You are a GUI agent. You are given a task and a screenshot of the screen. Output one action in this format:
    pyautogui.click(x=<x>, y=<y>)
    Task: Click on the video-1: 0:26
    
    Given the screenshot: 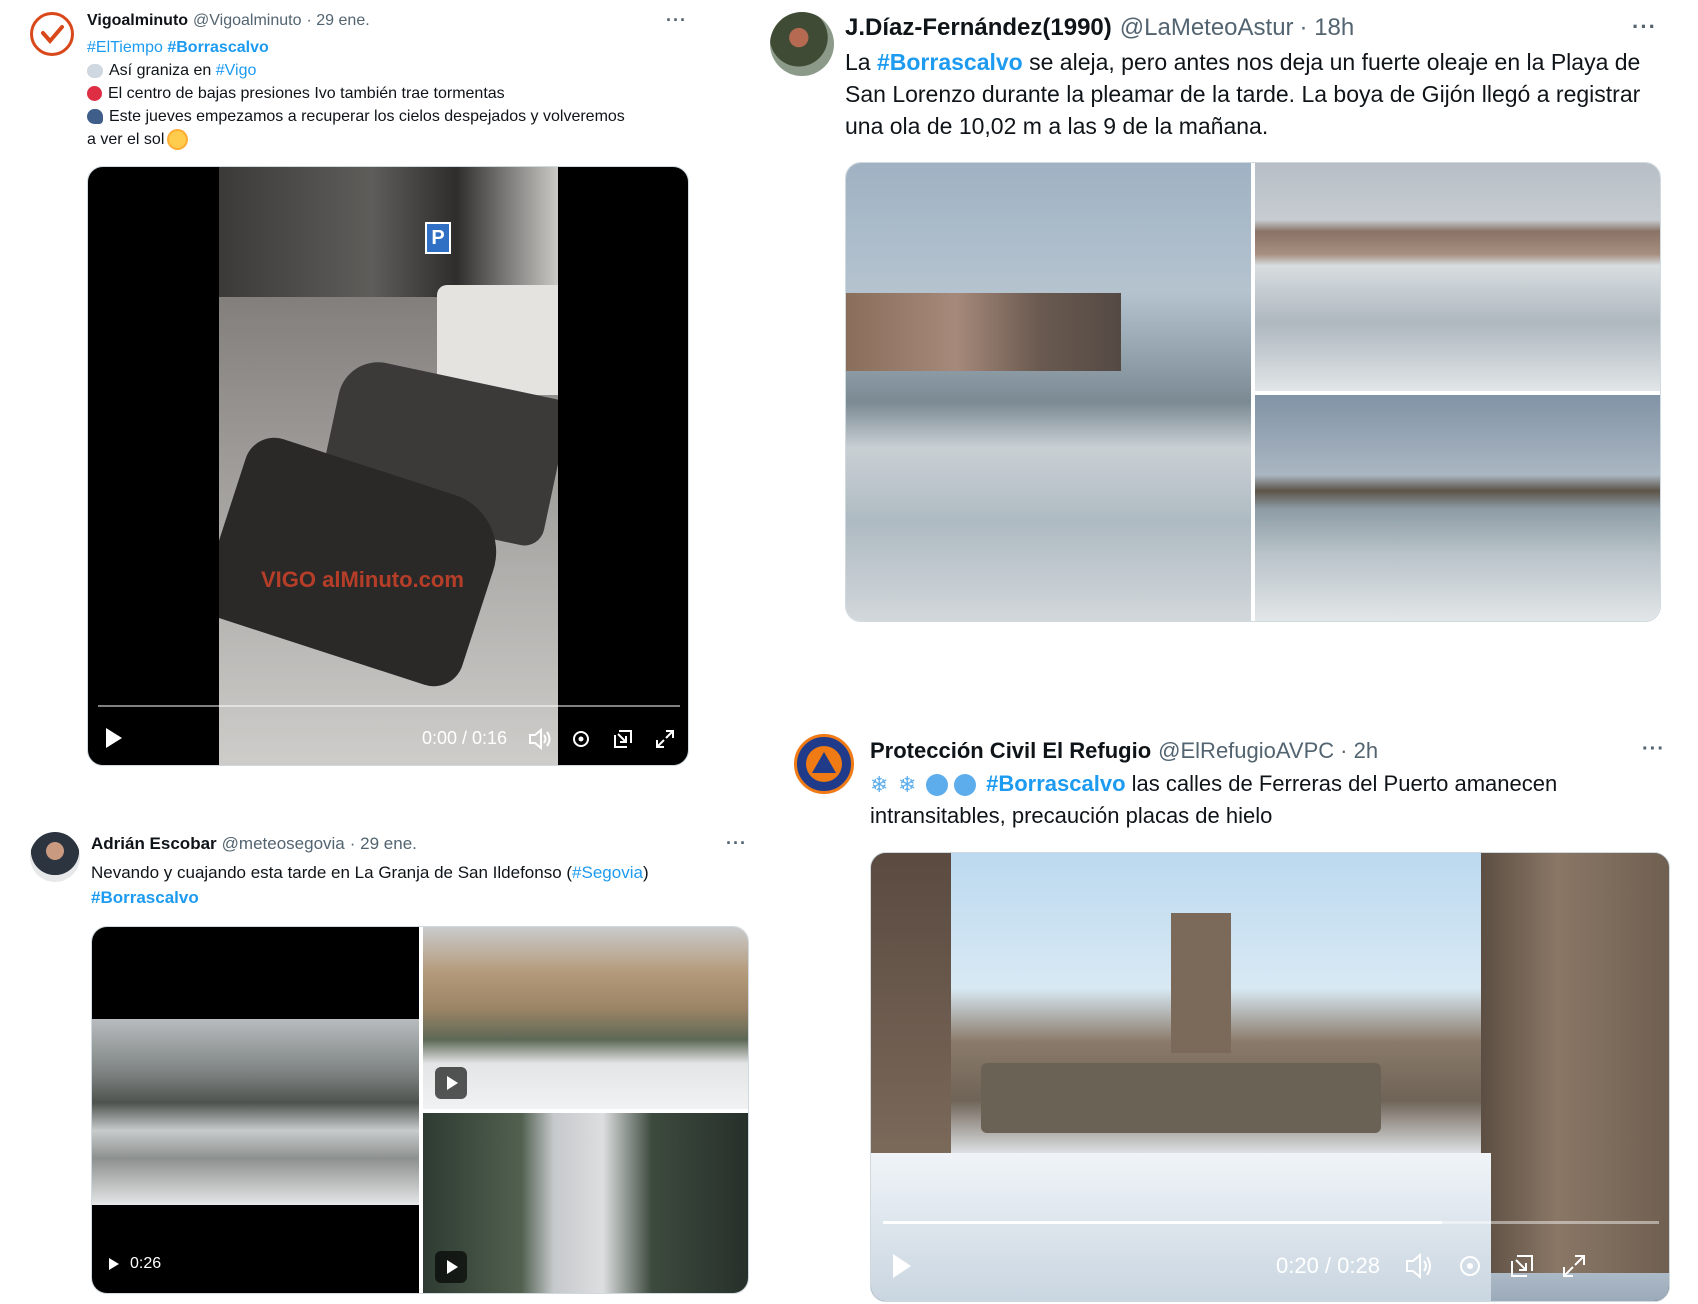 What is the action you would take?
    pyautogui.click(x=255, y=1110)
    